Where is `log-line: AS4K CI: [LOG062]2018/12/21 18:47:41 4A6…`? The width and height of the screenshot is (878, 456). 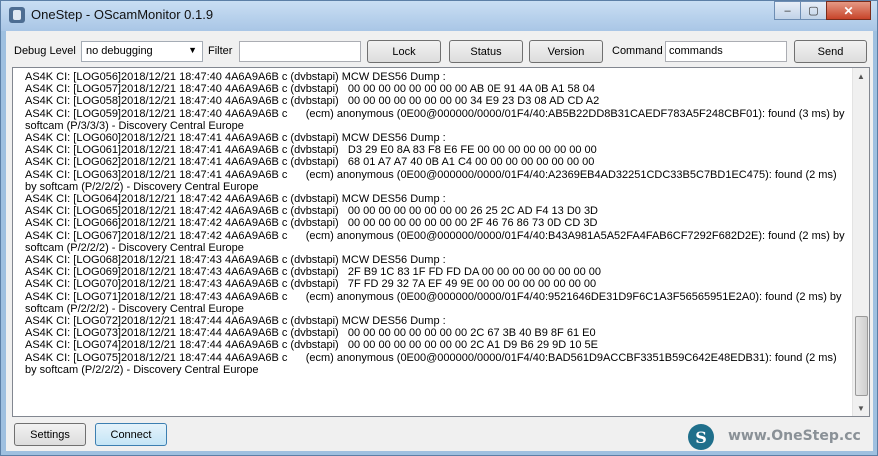 log-line: AS4K CI: [LOG062]2018/12/21 18:47:41 4A6… is located at coordinates (310, 162).